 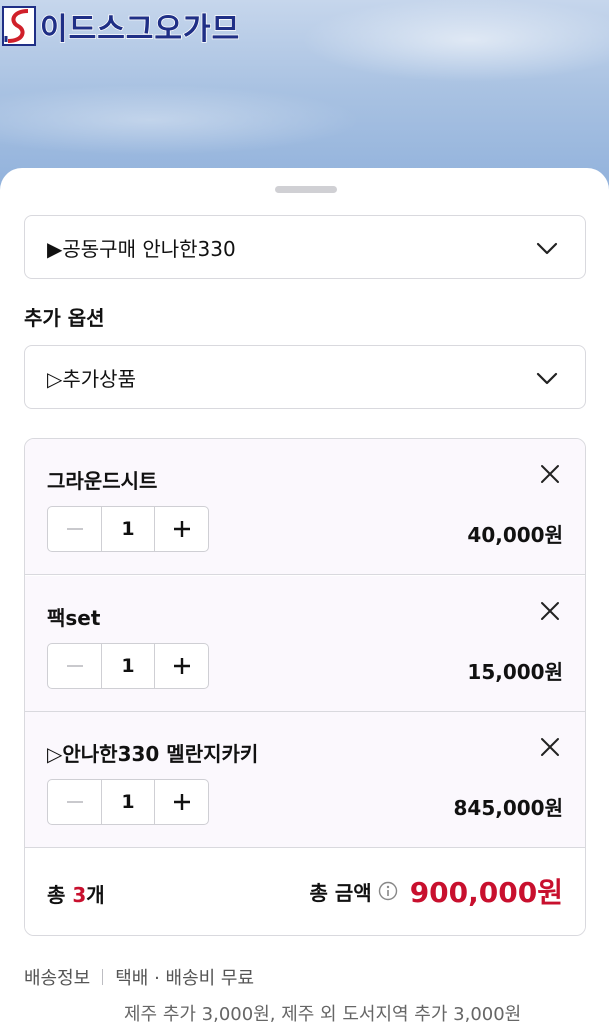 I want to click on shipping-method: 택배 · 배송비 무료, so click(x=185, y=978).